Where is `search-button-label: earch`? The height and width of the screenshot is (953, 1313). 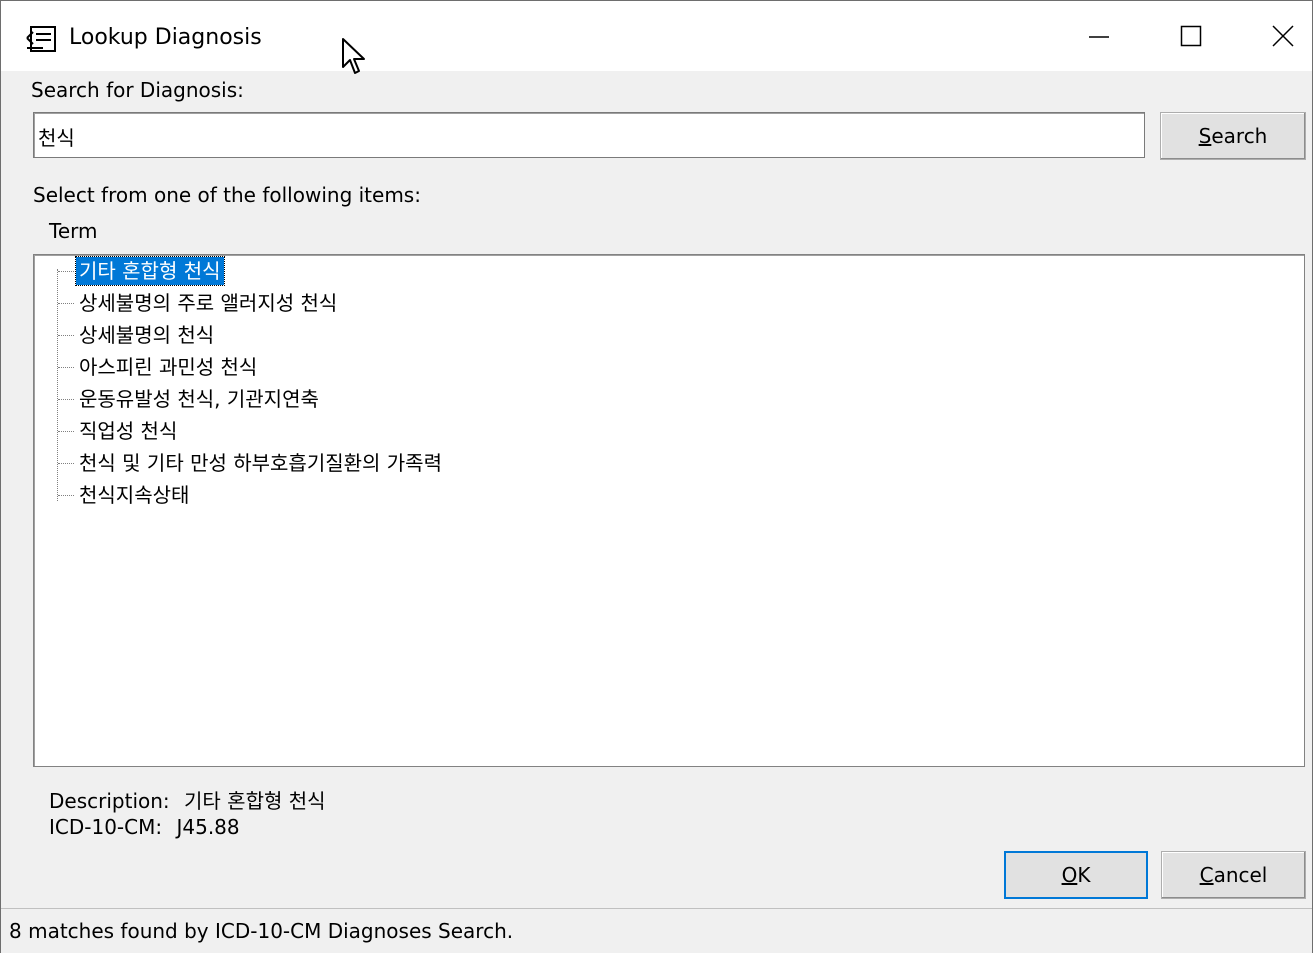
search-button-label: earch is located at coordinates (1239, 136).